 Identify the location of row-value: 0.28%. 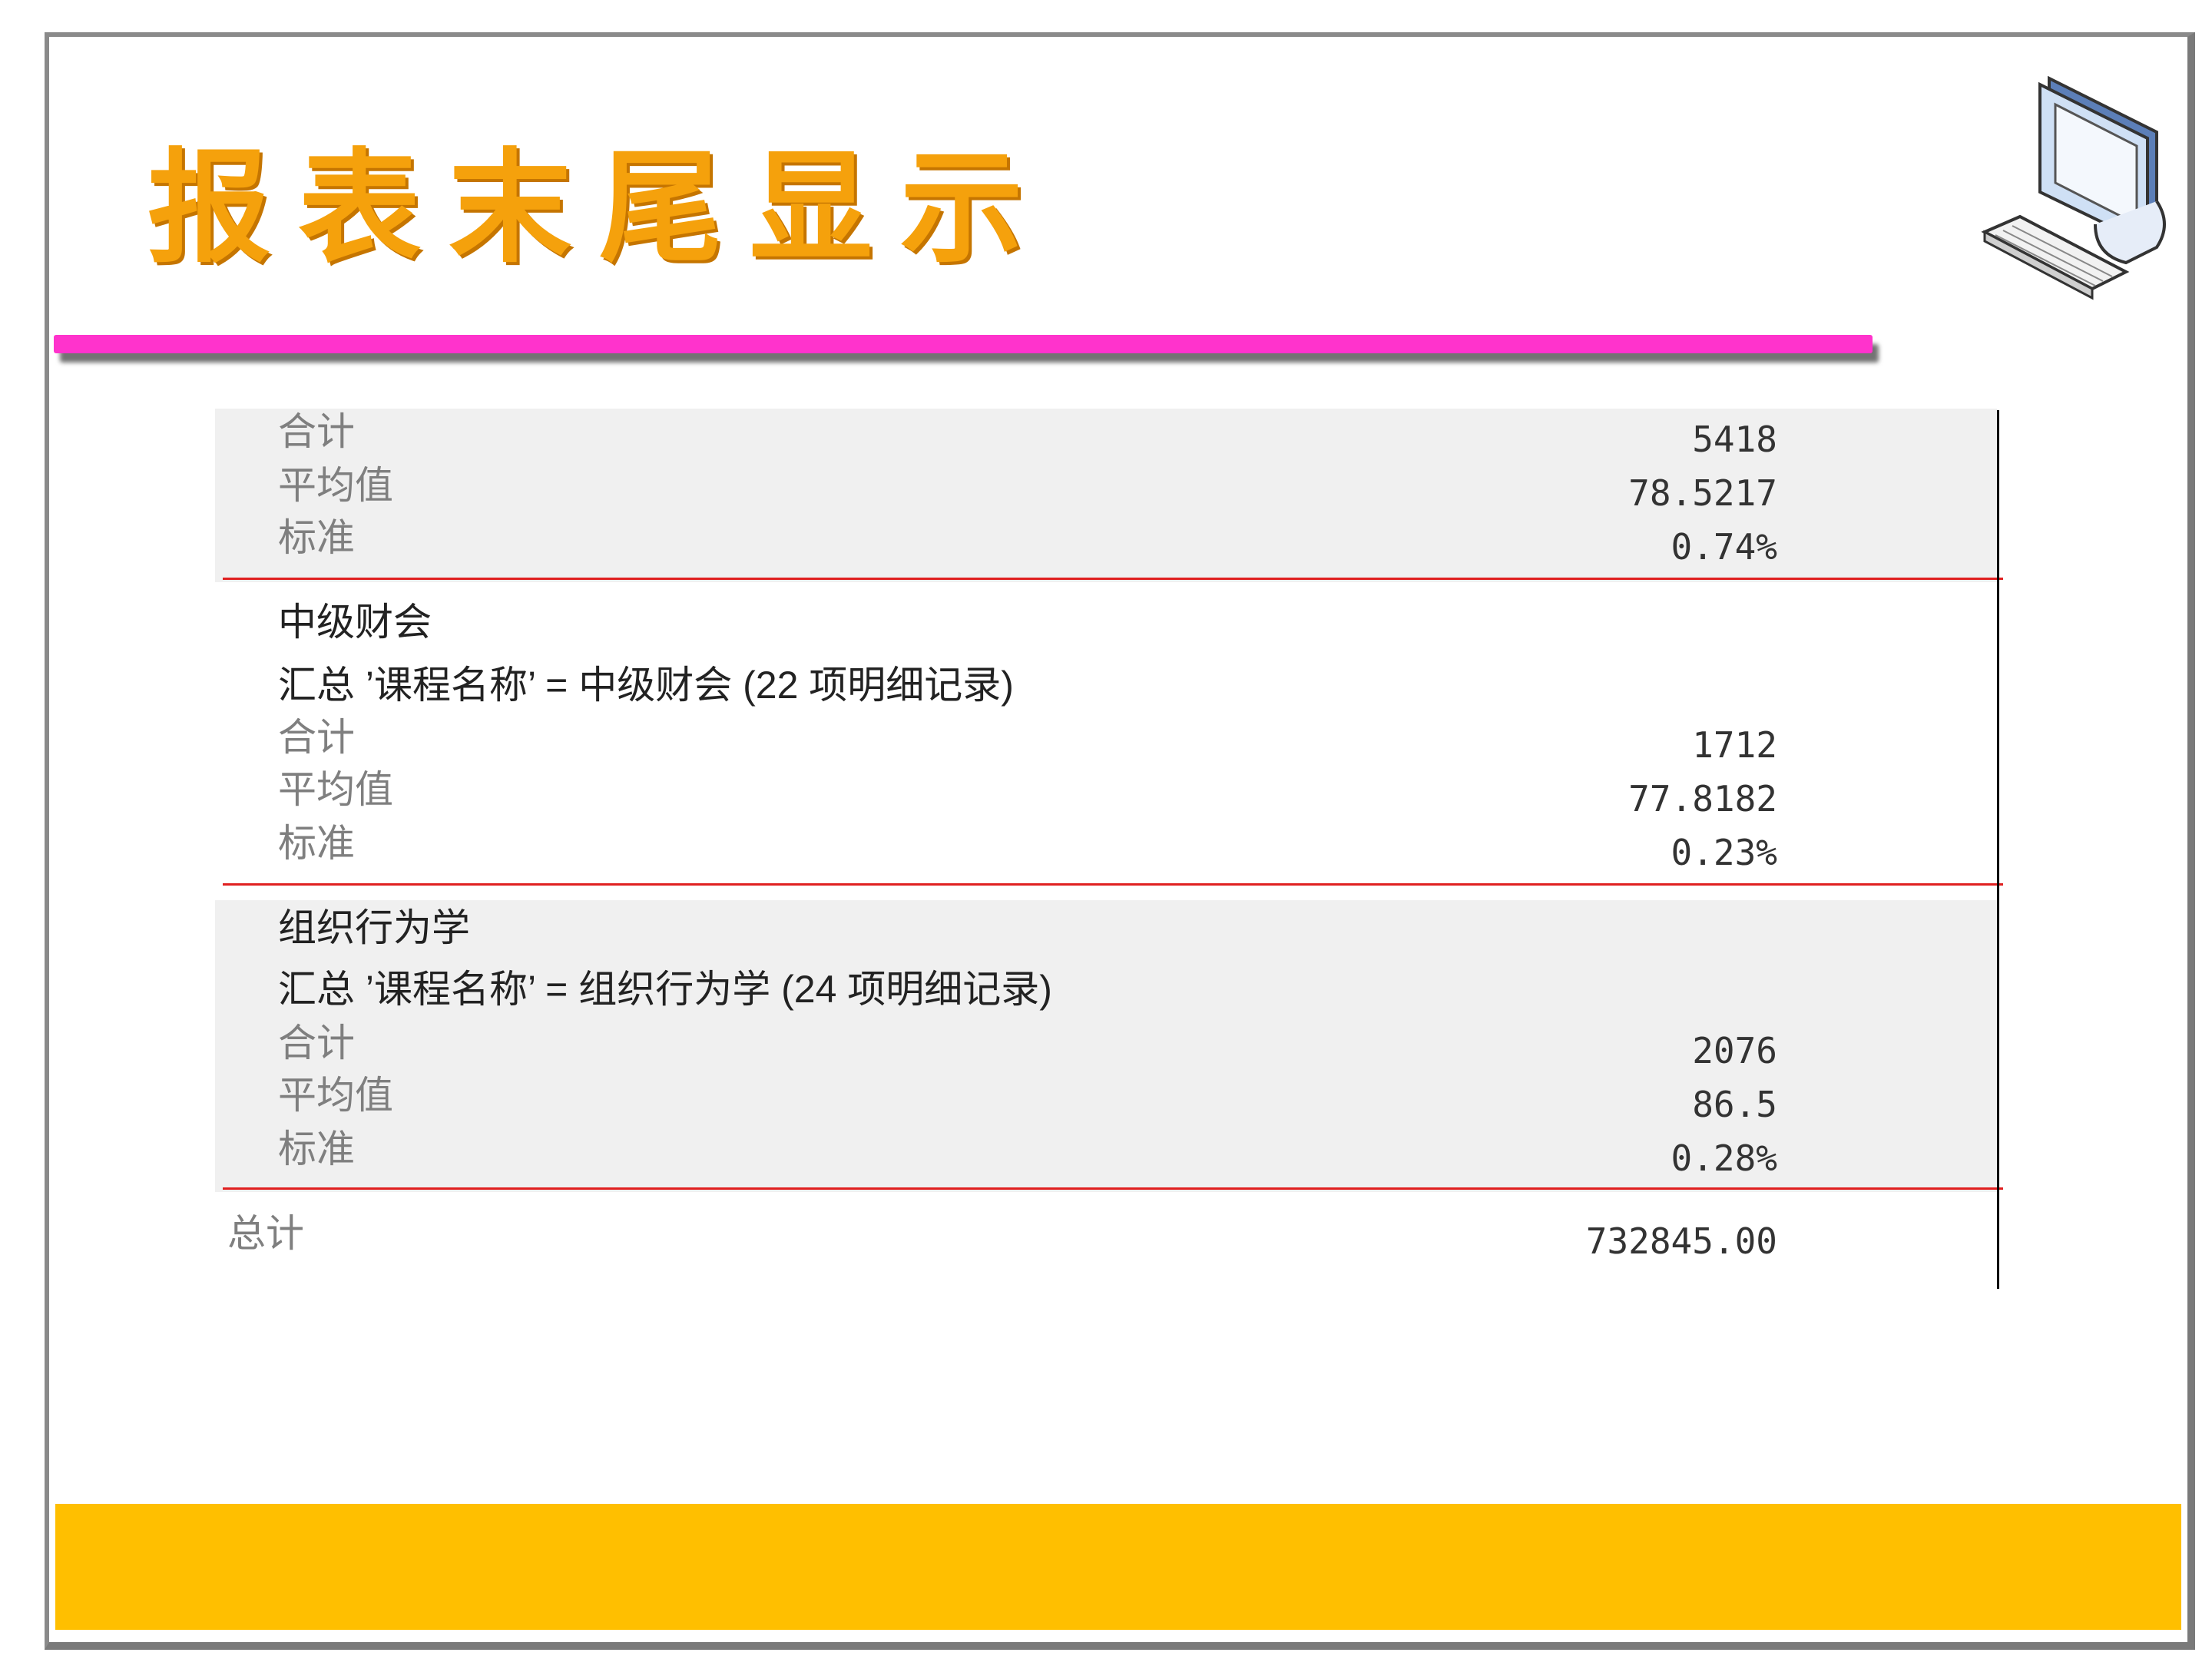
(1724, 1158).